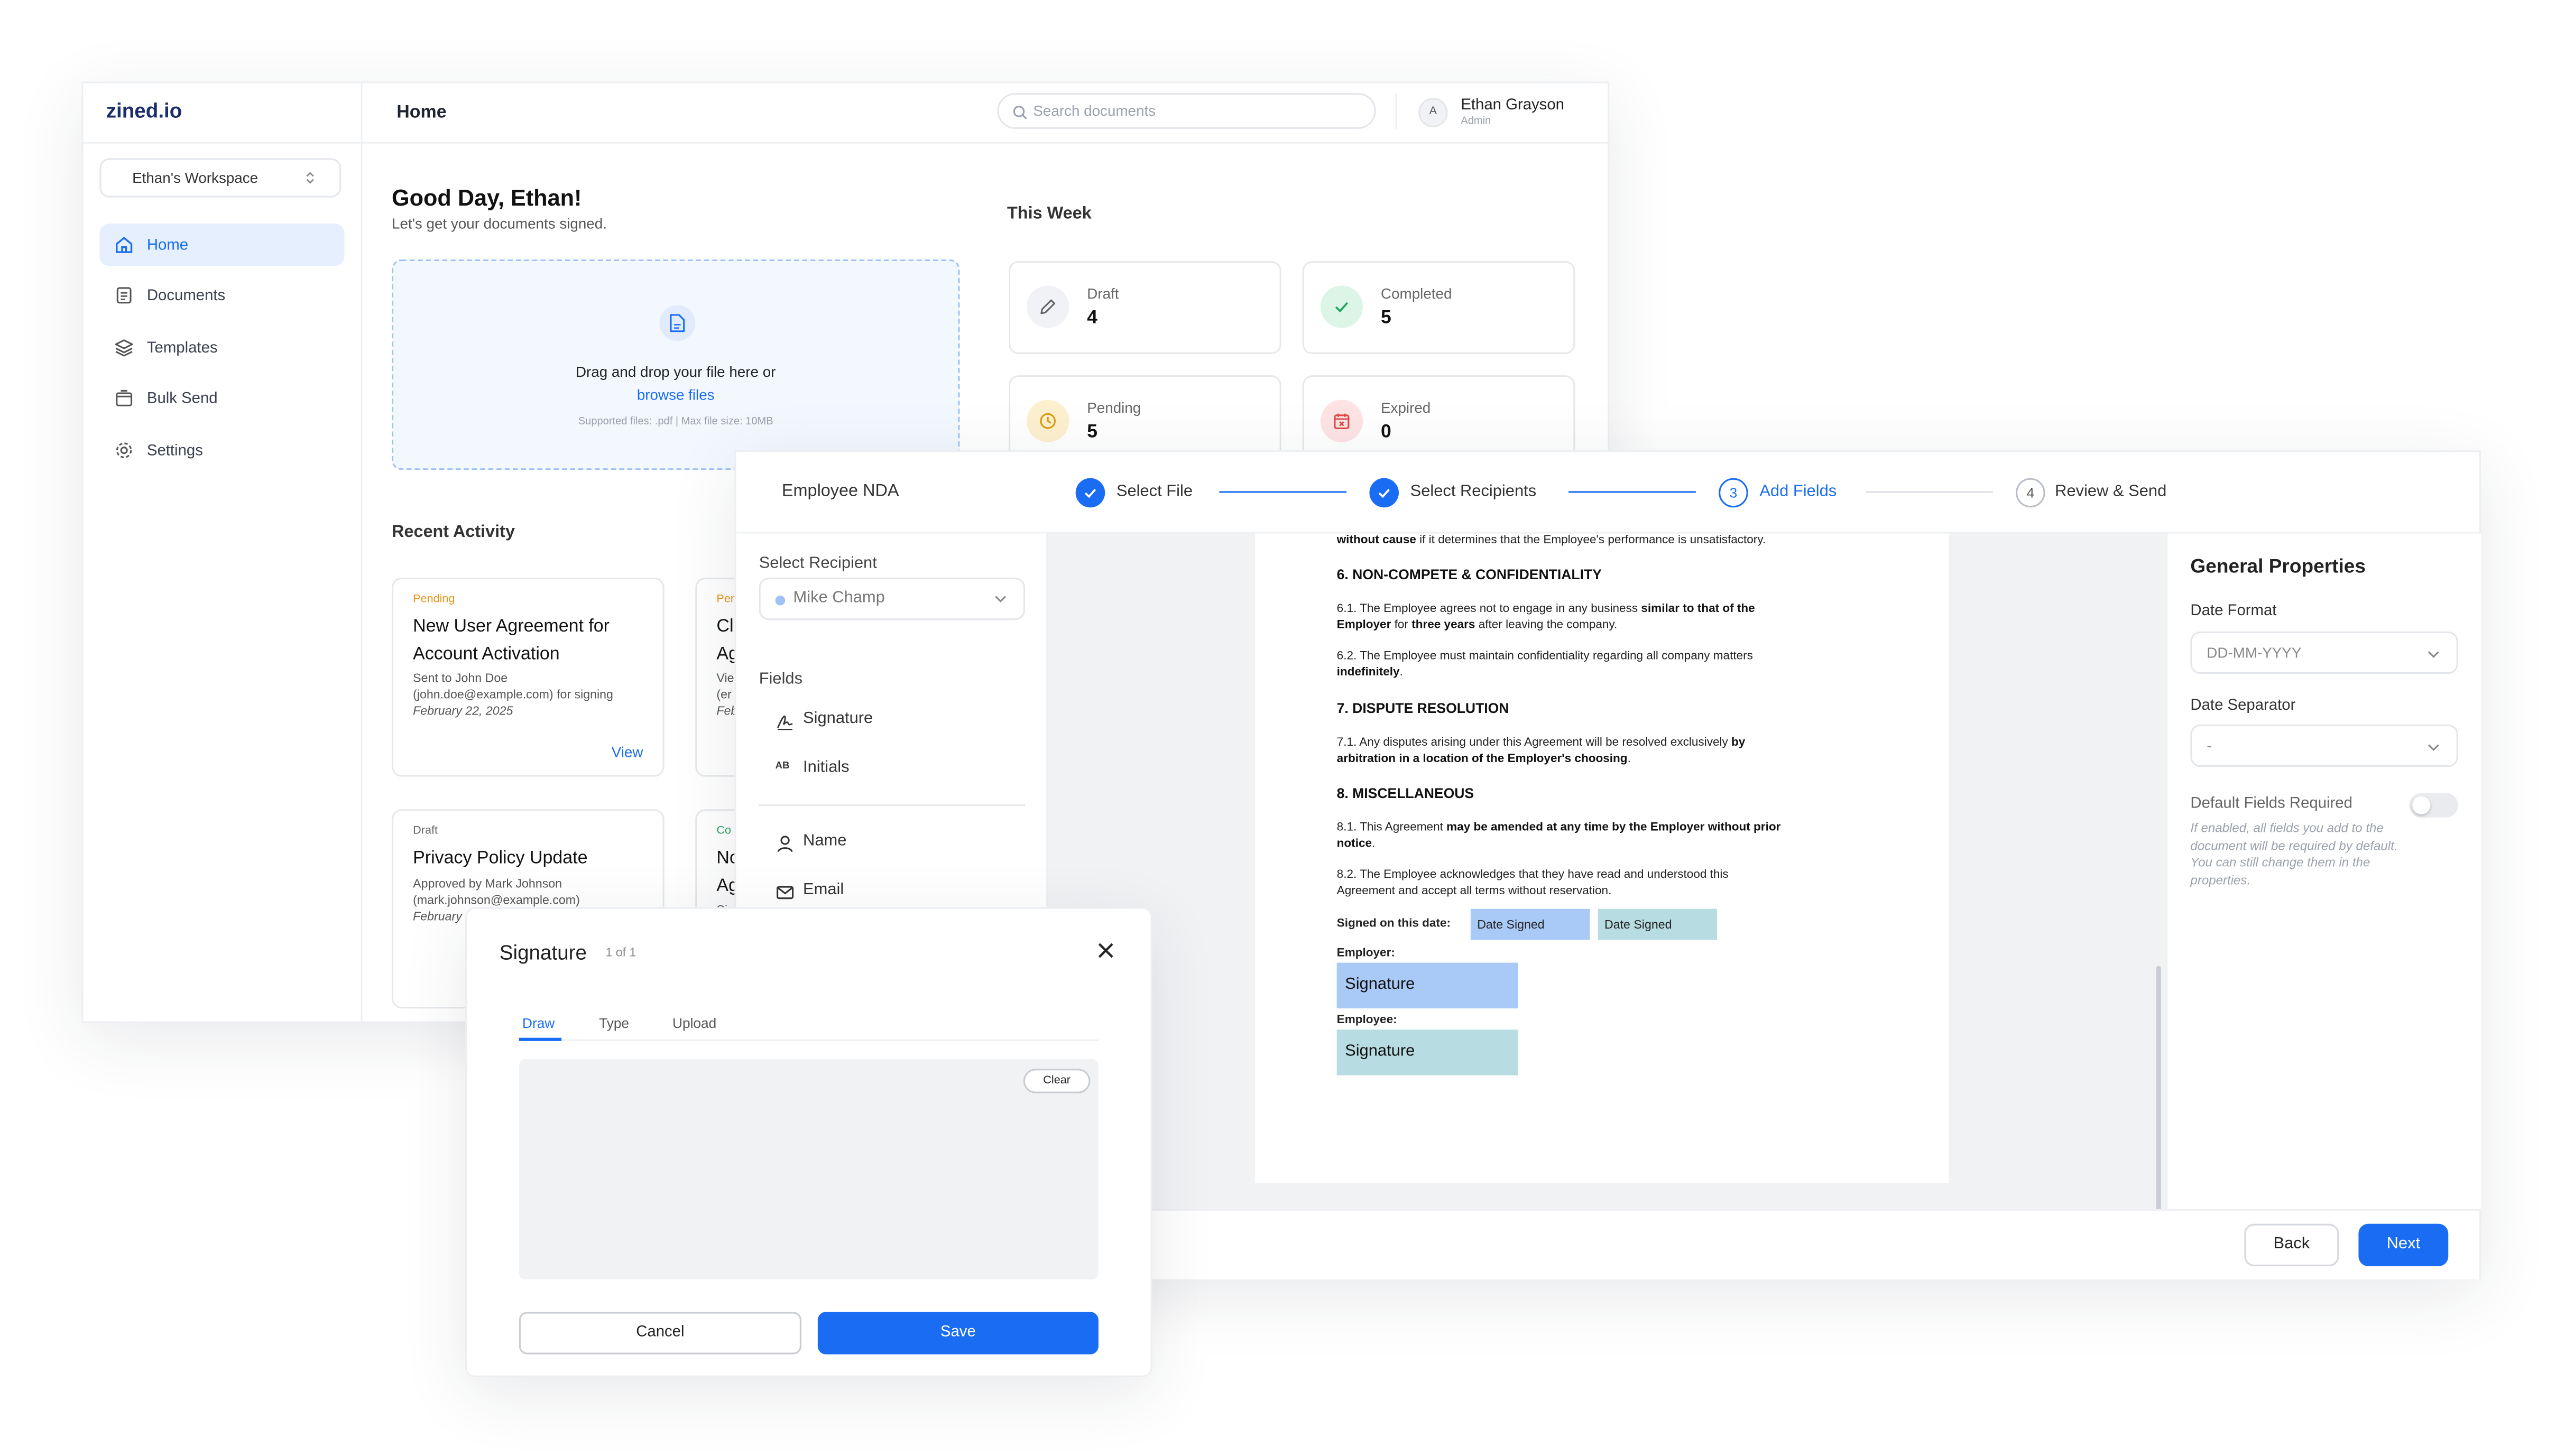 This screenshot has height=1456, width=2556. I want to click on step-1-label: Select File, so click(1154, 492).